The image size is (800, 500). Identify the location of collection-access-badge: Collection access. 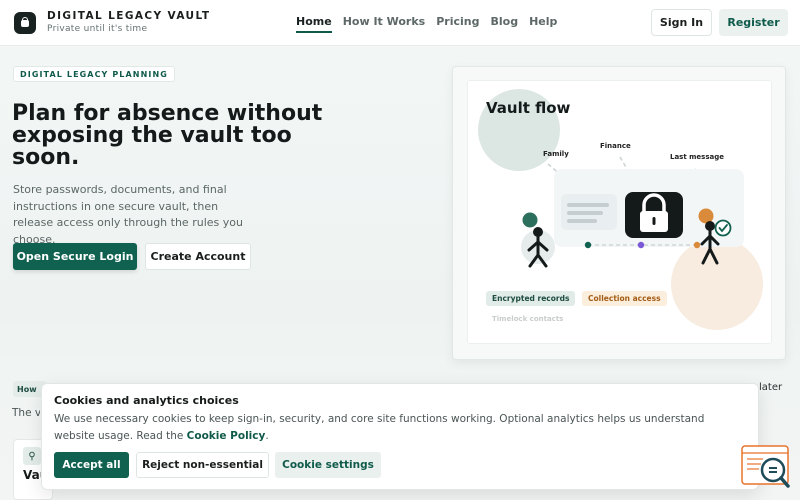
(624, 298).